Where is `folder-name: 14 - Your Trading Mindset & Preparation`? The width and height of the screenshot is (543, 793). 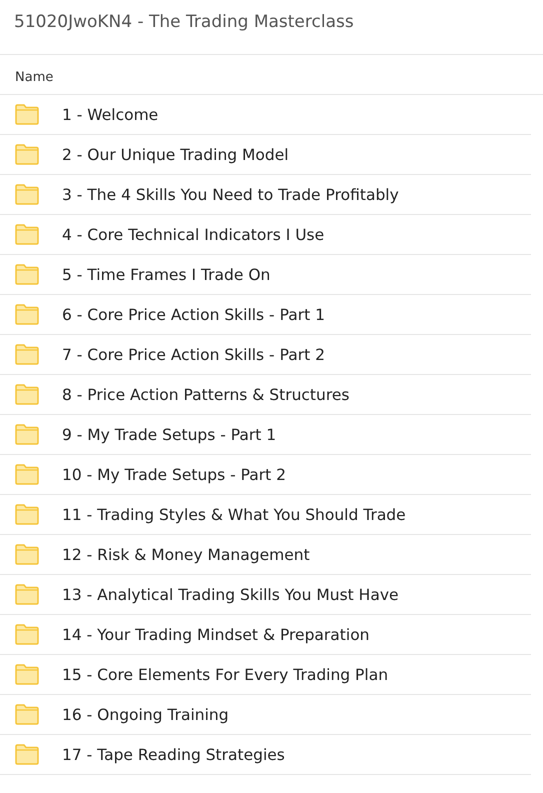
folder-name: 14 - Your Trading Mindset & Preparation is located at coordinates (216, 635).